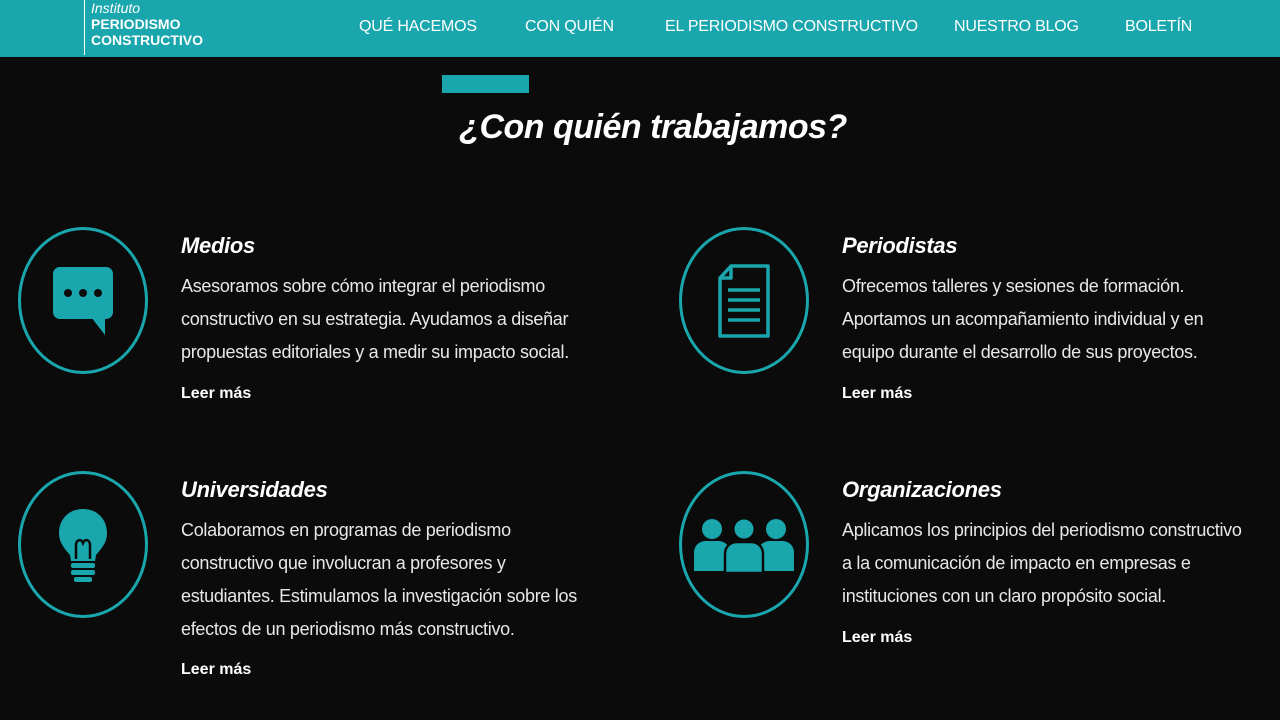 This screenshot has height=720, width=1280. Describe the element at coordinates (254, 489) in the screenshot. I see `card-title-universidades: Universidades` at that location.